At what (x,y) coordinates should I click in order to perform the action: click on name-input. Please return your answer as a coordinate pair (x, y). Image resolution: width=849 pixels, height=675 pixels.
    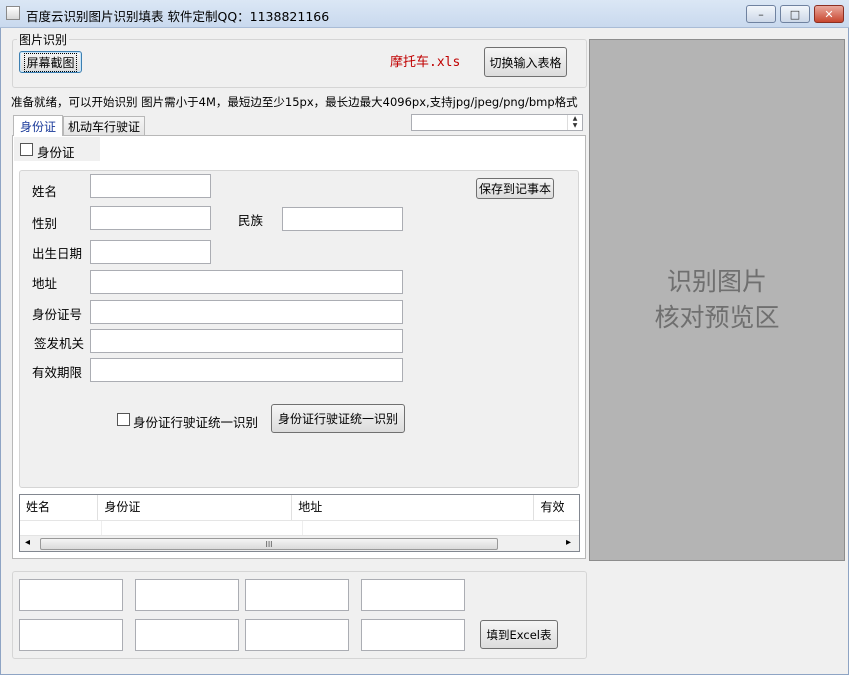
    Looking at the image, I should click on (150, 186).